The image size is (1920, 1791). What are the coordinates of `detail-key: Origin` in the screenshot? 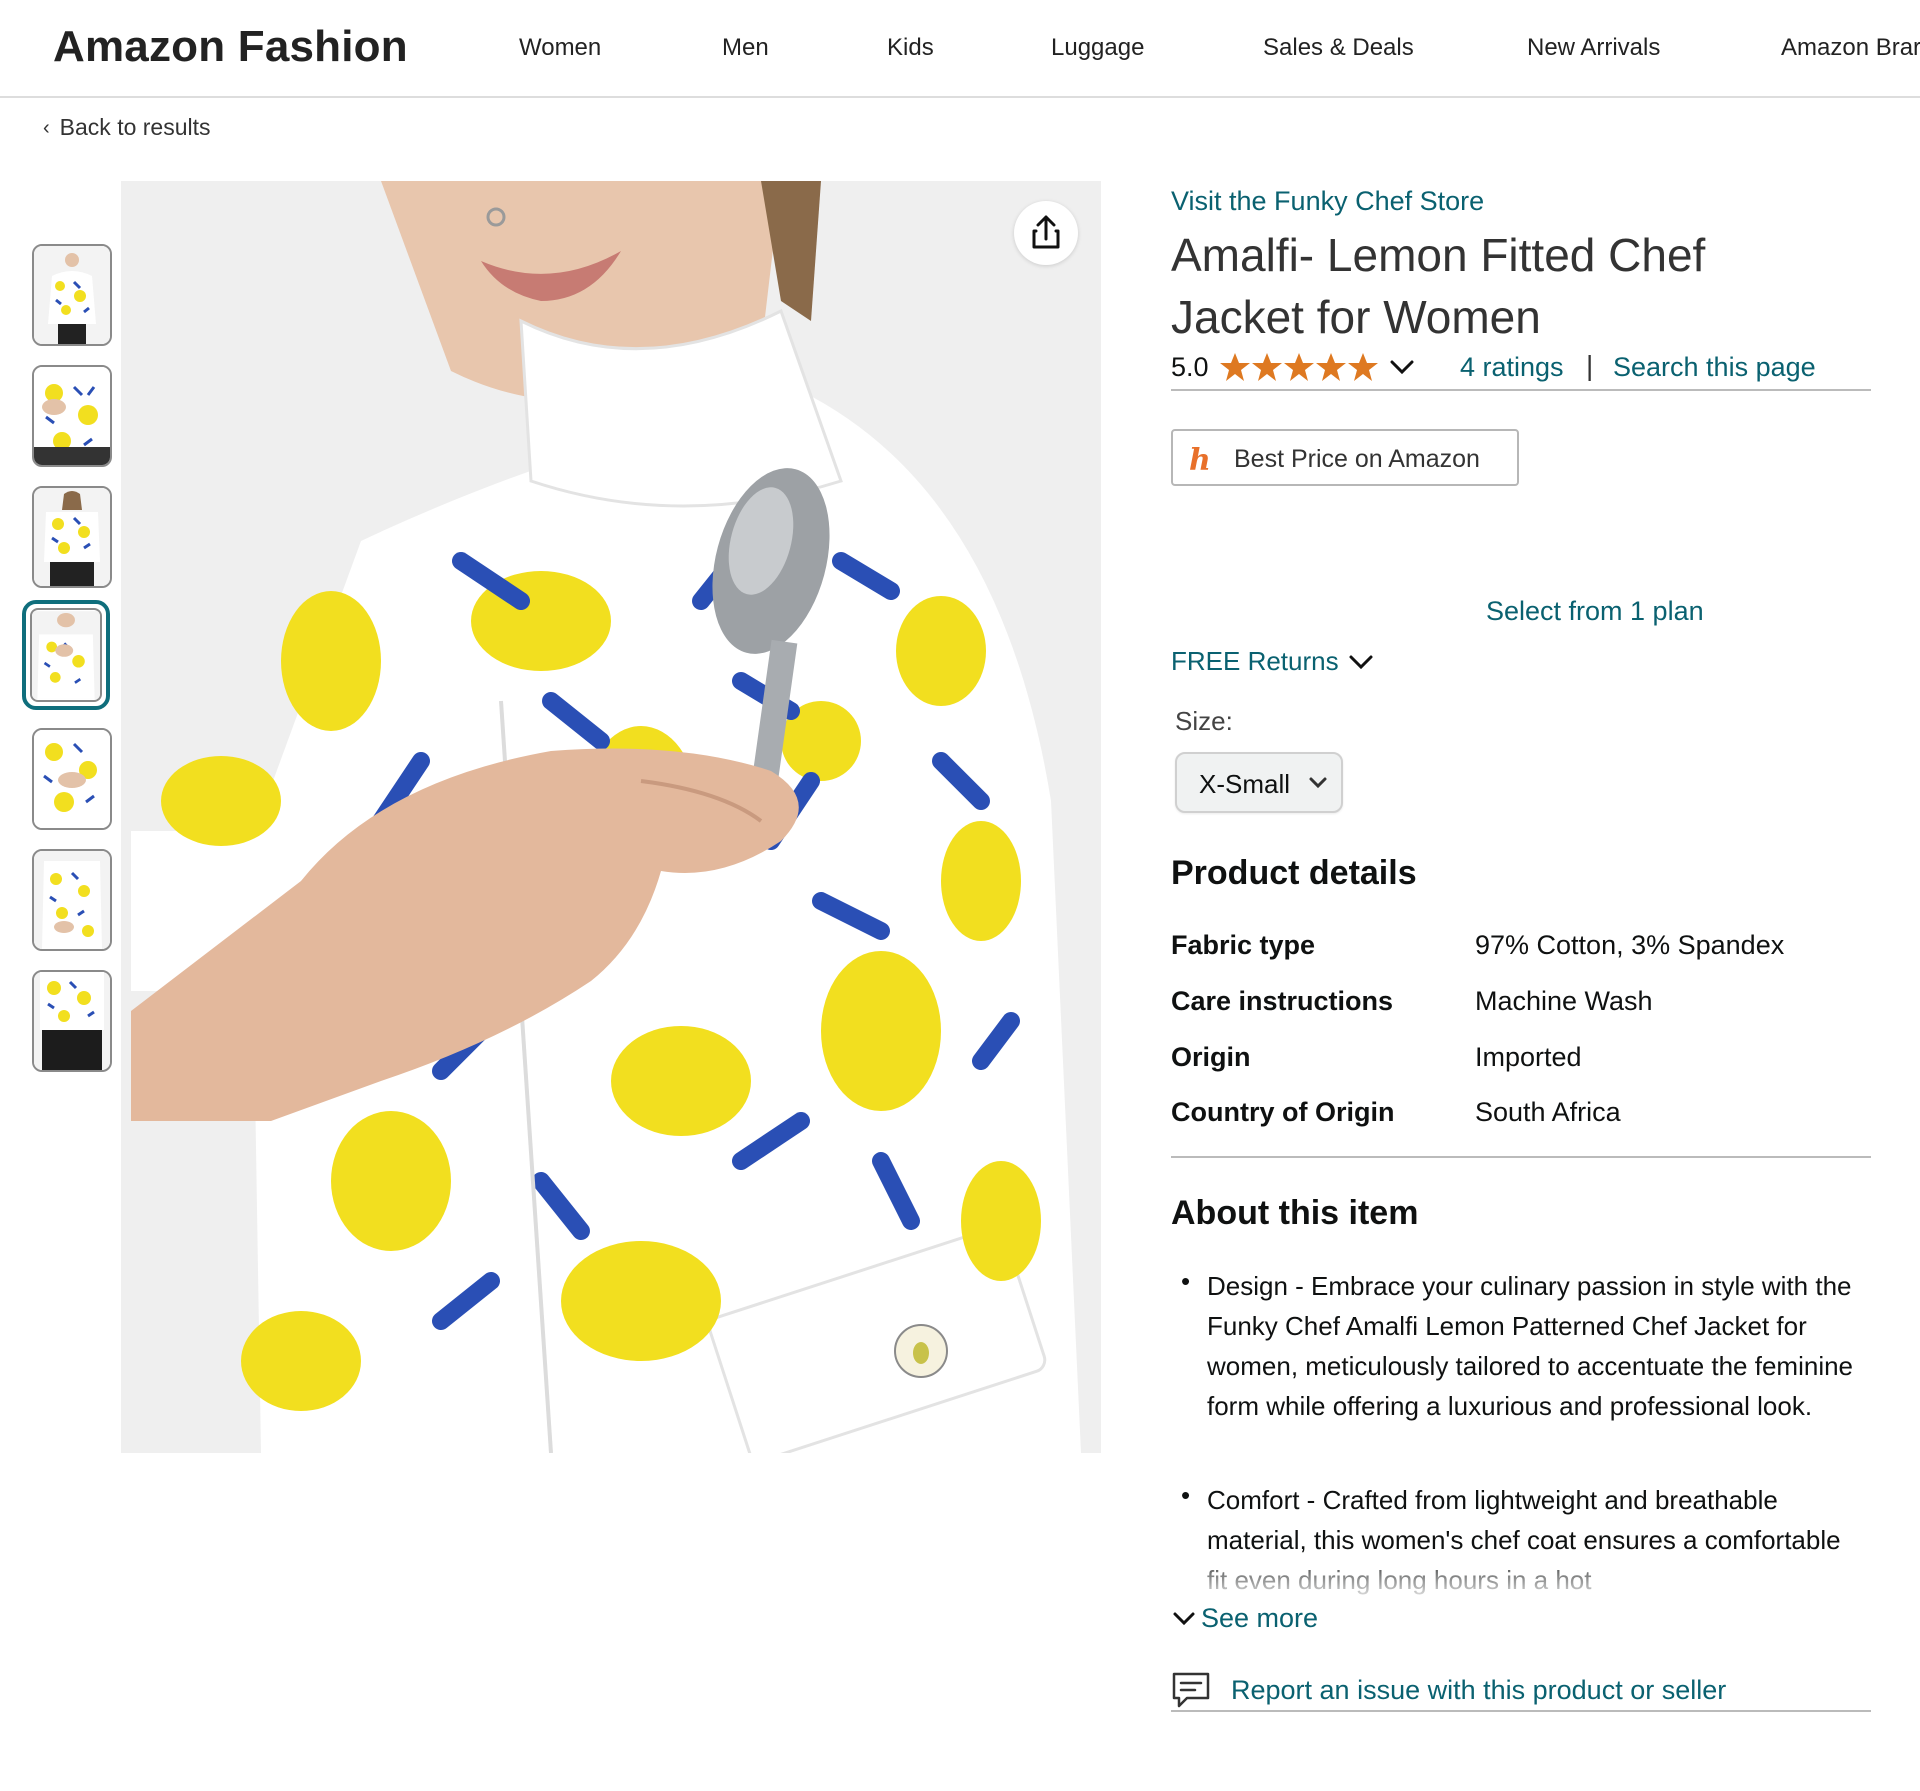 It's located at (1211, 1057).